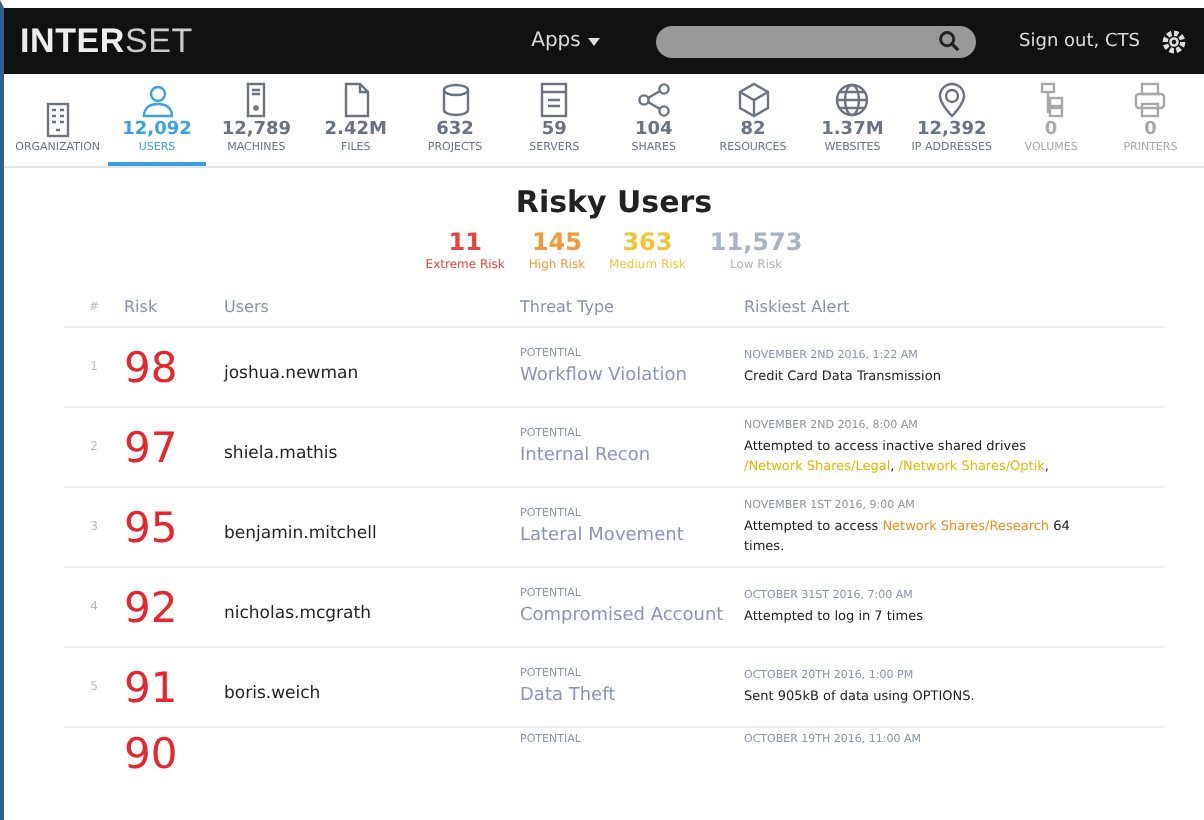  What do you see at coordinates (951, 100) in the screenshot?
I see `location-pin-icon` at bounding box center [951, 100].